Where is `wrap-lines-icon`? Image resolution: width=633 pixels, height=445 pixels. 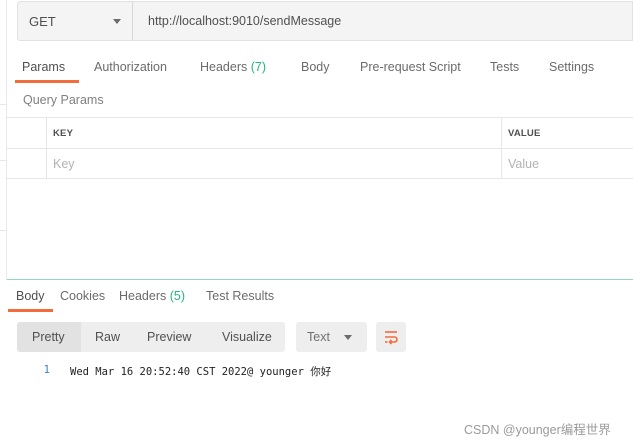
wrap-lines-icon is located at coordinates (391, 338).